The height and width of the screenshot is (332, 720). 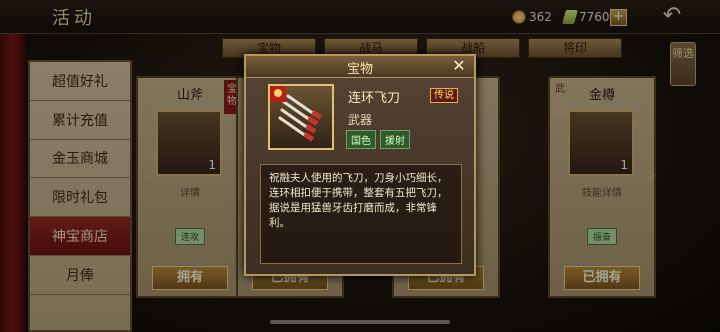 What do you see at coordinates (395, 139) in the screenshot?
I see `trait-chip: 援射` at bounding box center [395, 139].